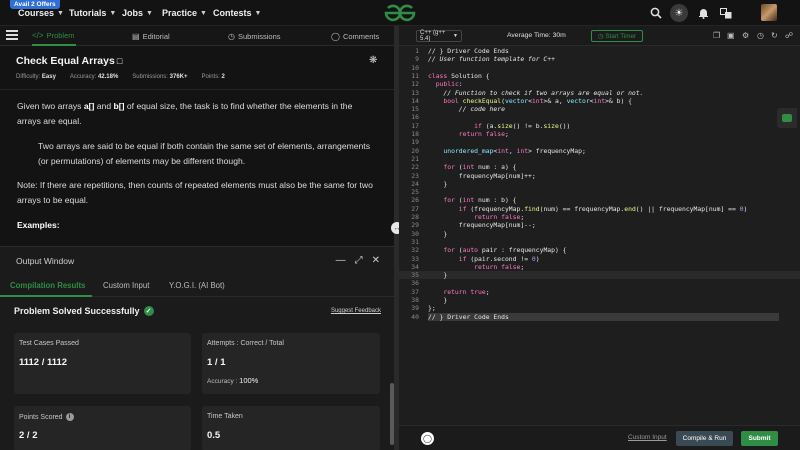 The height and width of the screenshot is (450, 800). What do you see at coordinates (46, 296) in the screenshot?
I see `active-tab-indicator` at bounding box center [46, 296].